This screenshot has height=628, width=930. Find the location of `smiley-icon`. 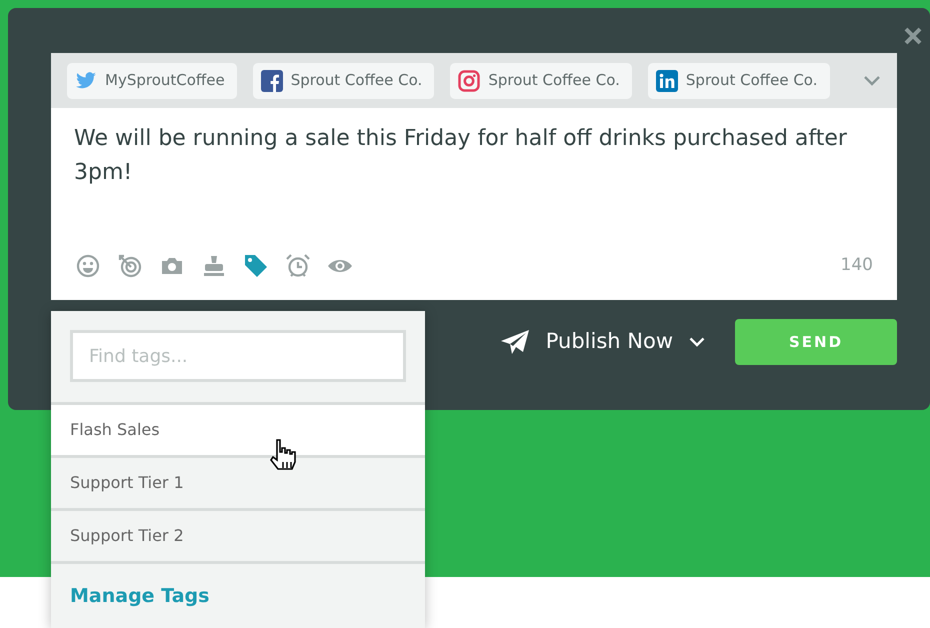

smiley-icon is located at coordinates (88, 265).